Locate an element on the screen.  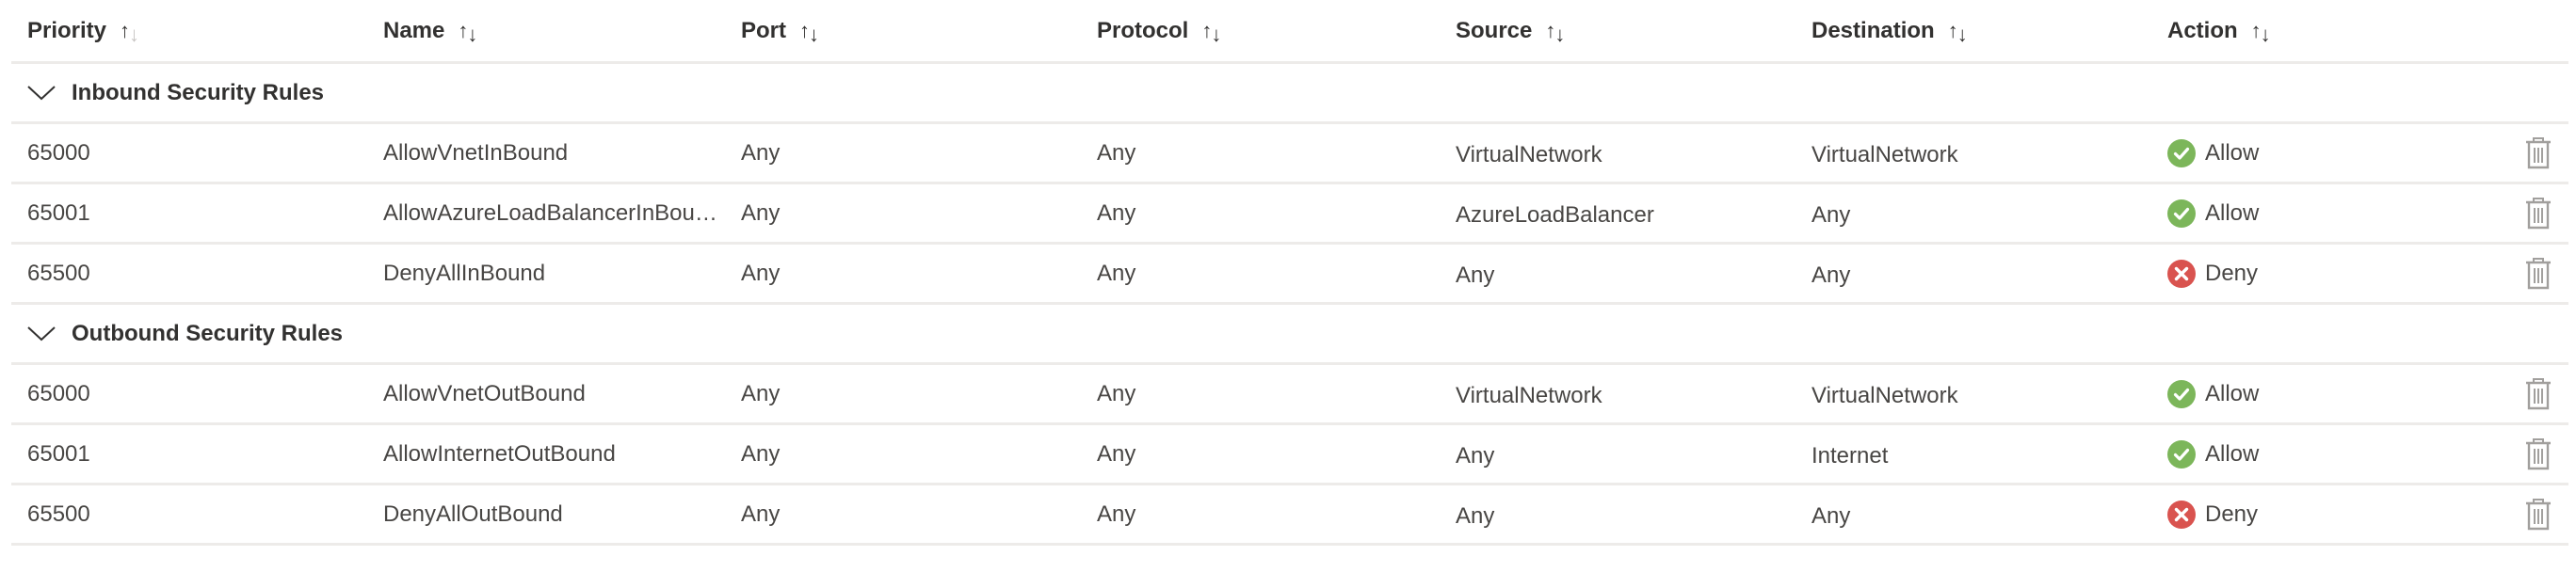
column-header-port: Port ↑ ↓ is located at coordinates (915, 31).